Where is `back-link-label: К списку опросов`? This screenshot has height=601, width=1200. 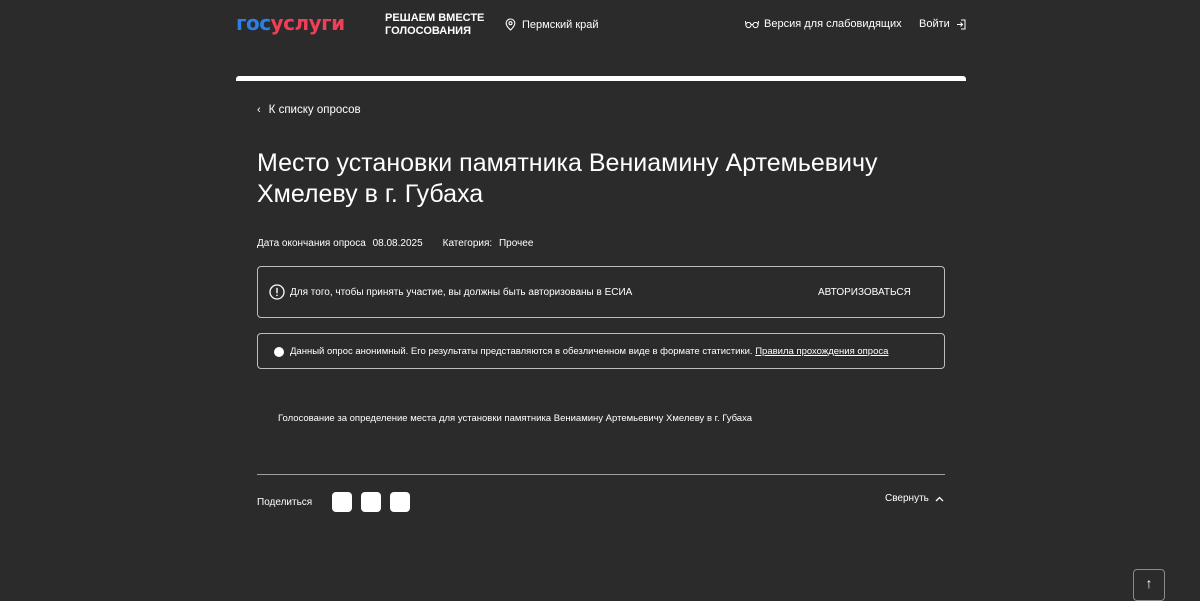
back-link-label: К списку опросов is located at coordinates (314, 110).